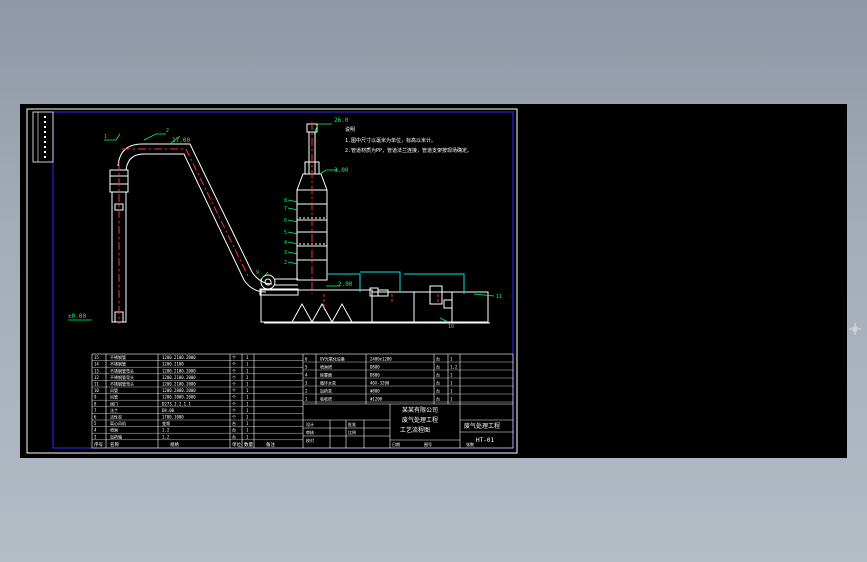  What do you see at coordinates (95, 403) in the screenshot?
I see `bom-left-cell: 8` at bounding box center [95, 403].